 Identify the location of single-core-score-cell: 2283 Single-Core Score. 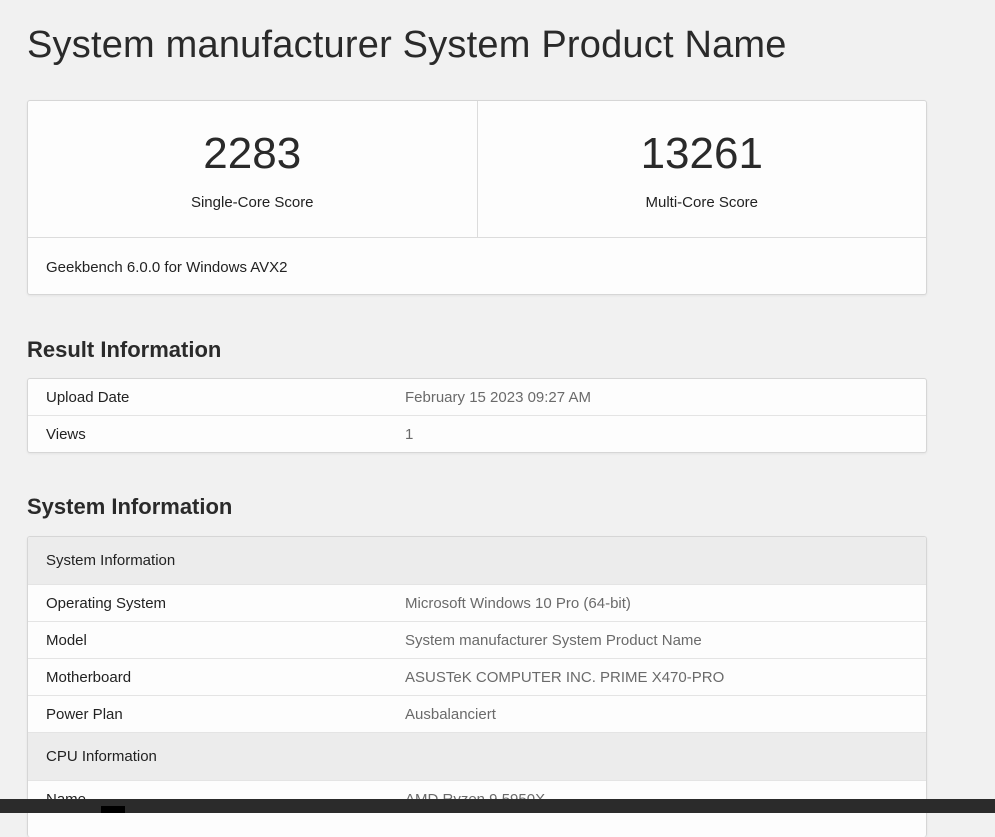
(252, 169).